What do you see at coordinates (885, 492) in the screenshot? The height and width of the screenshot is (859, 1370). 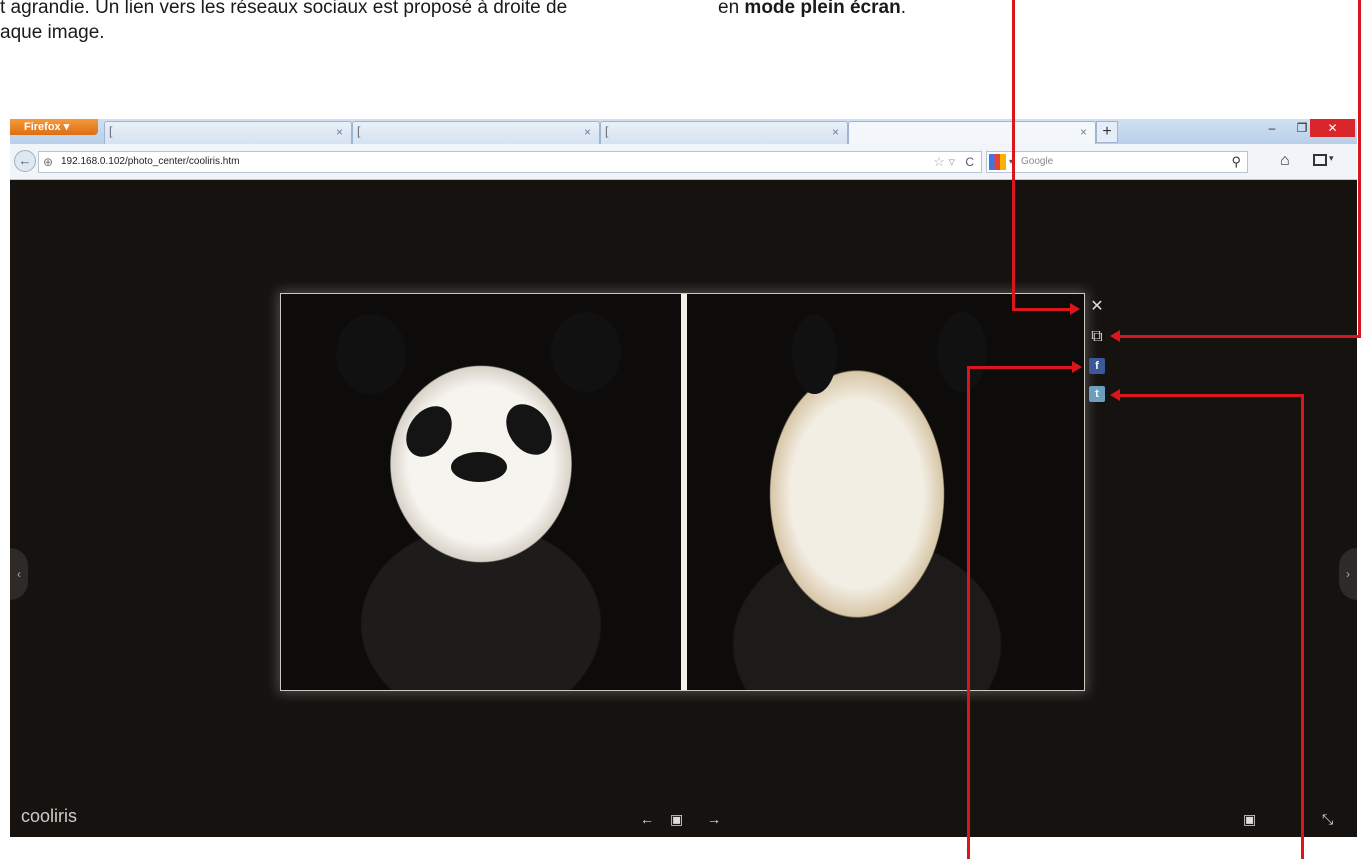 I see `panda-back-photo` at bounding box center [885, 492].